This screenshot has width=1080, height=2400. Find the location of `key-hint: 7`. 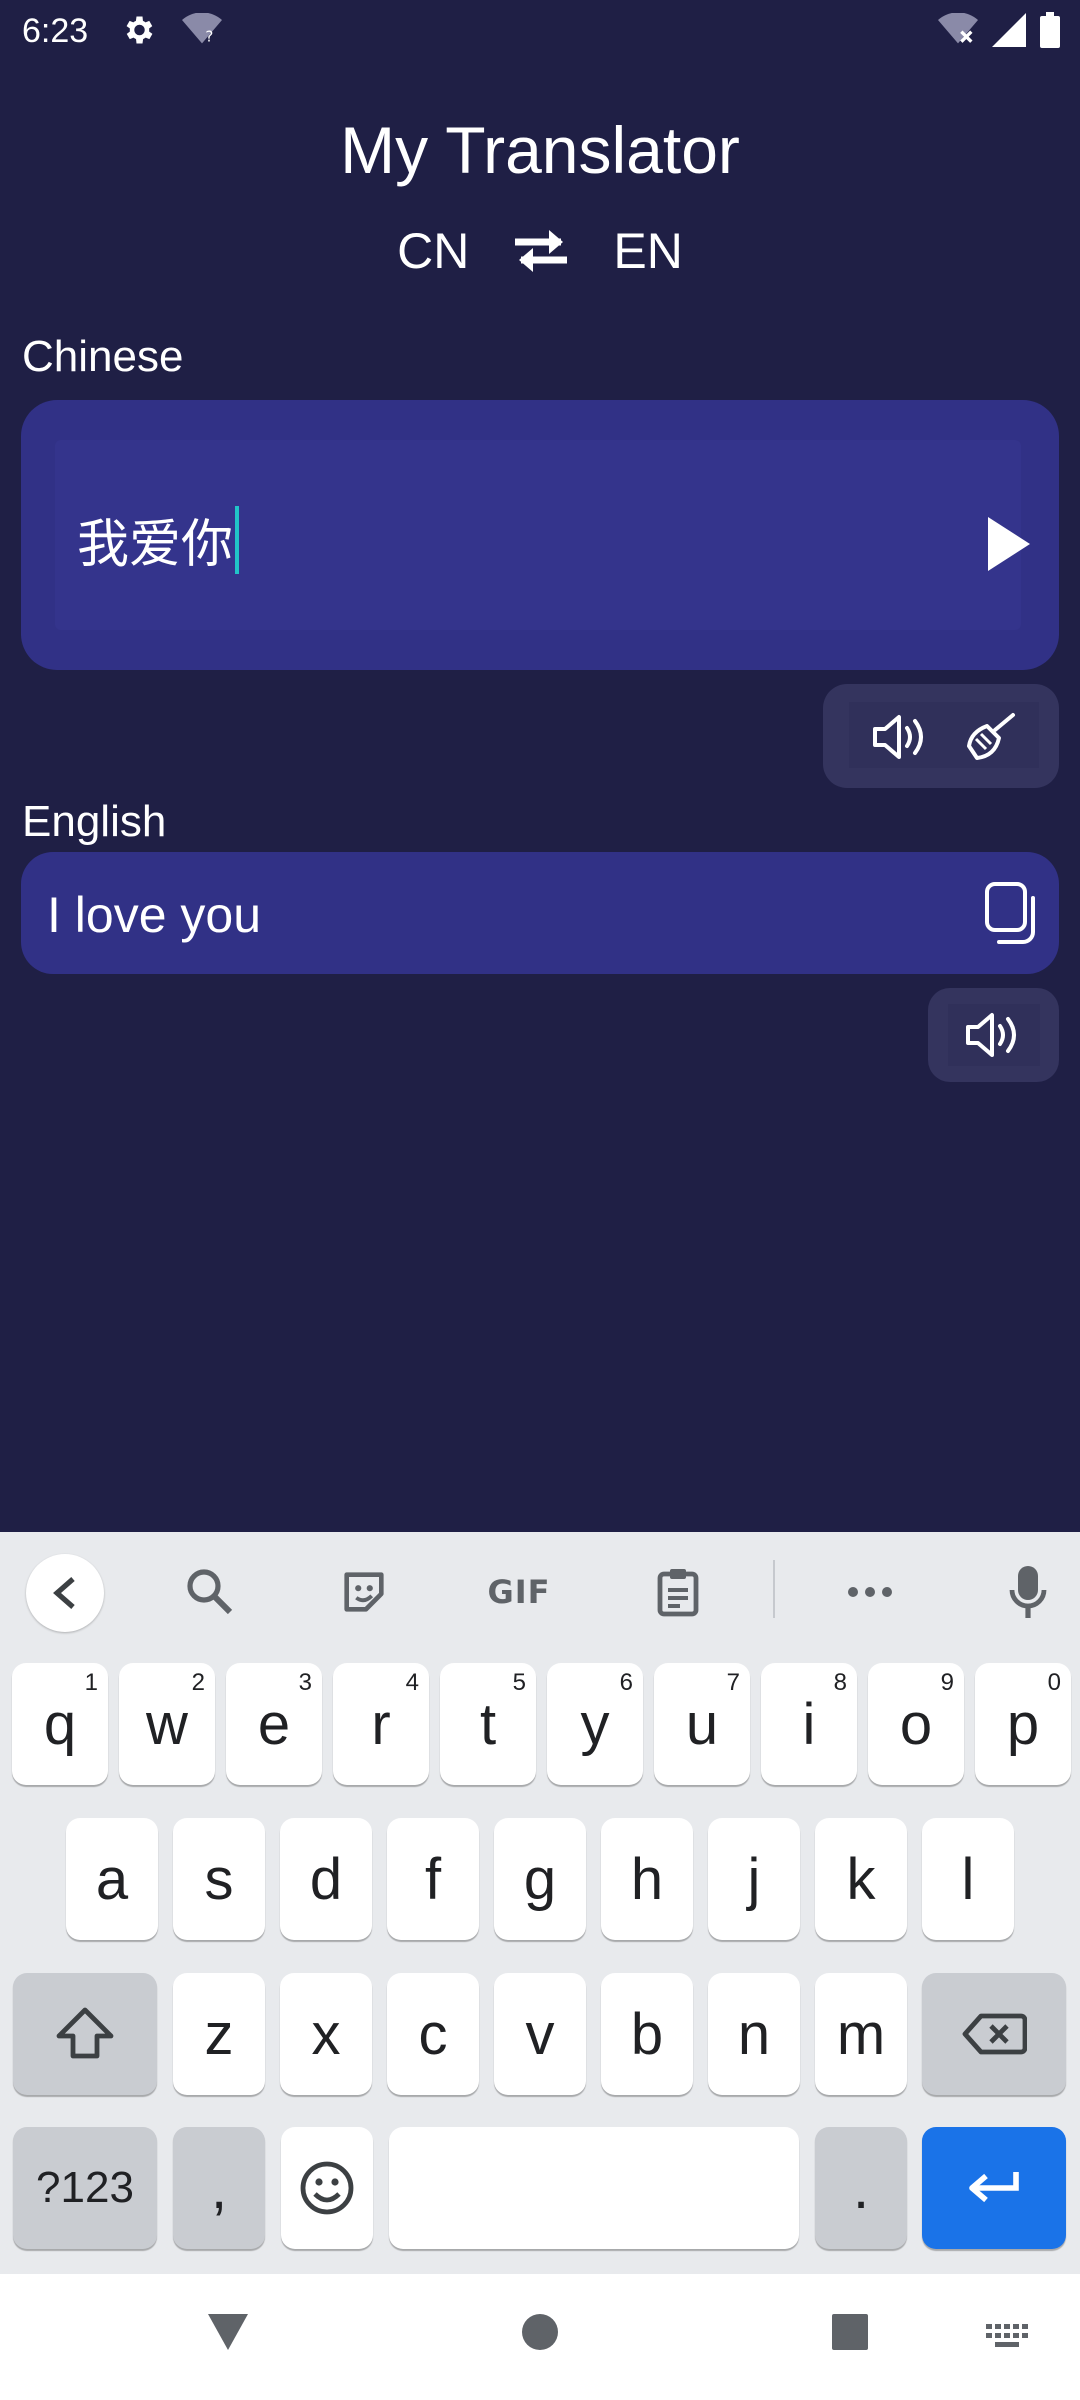

key-hint: 7 is located at coordinates (733, 1682).